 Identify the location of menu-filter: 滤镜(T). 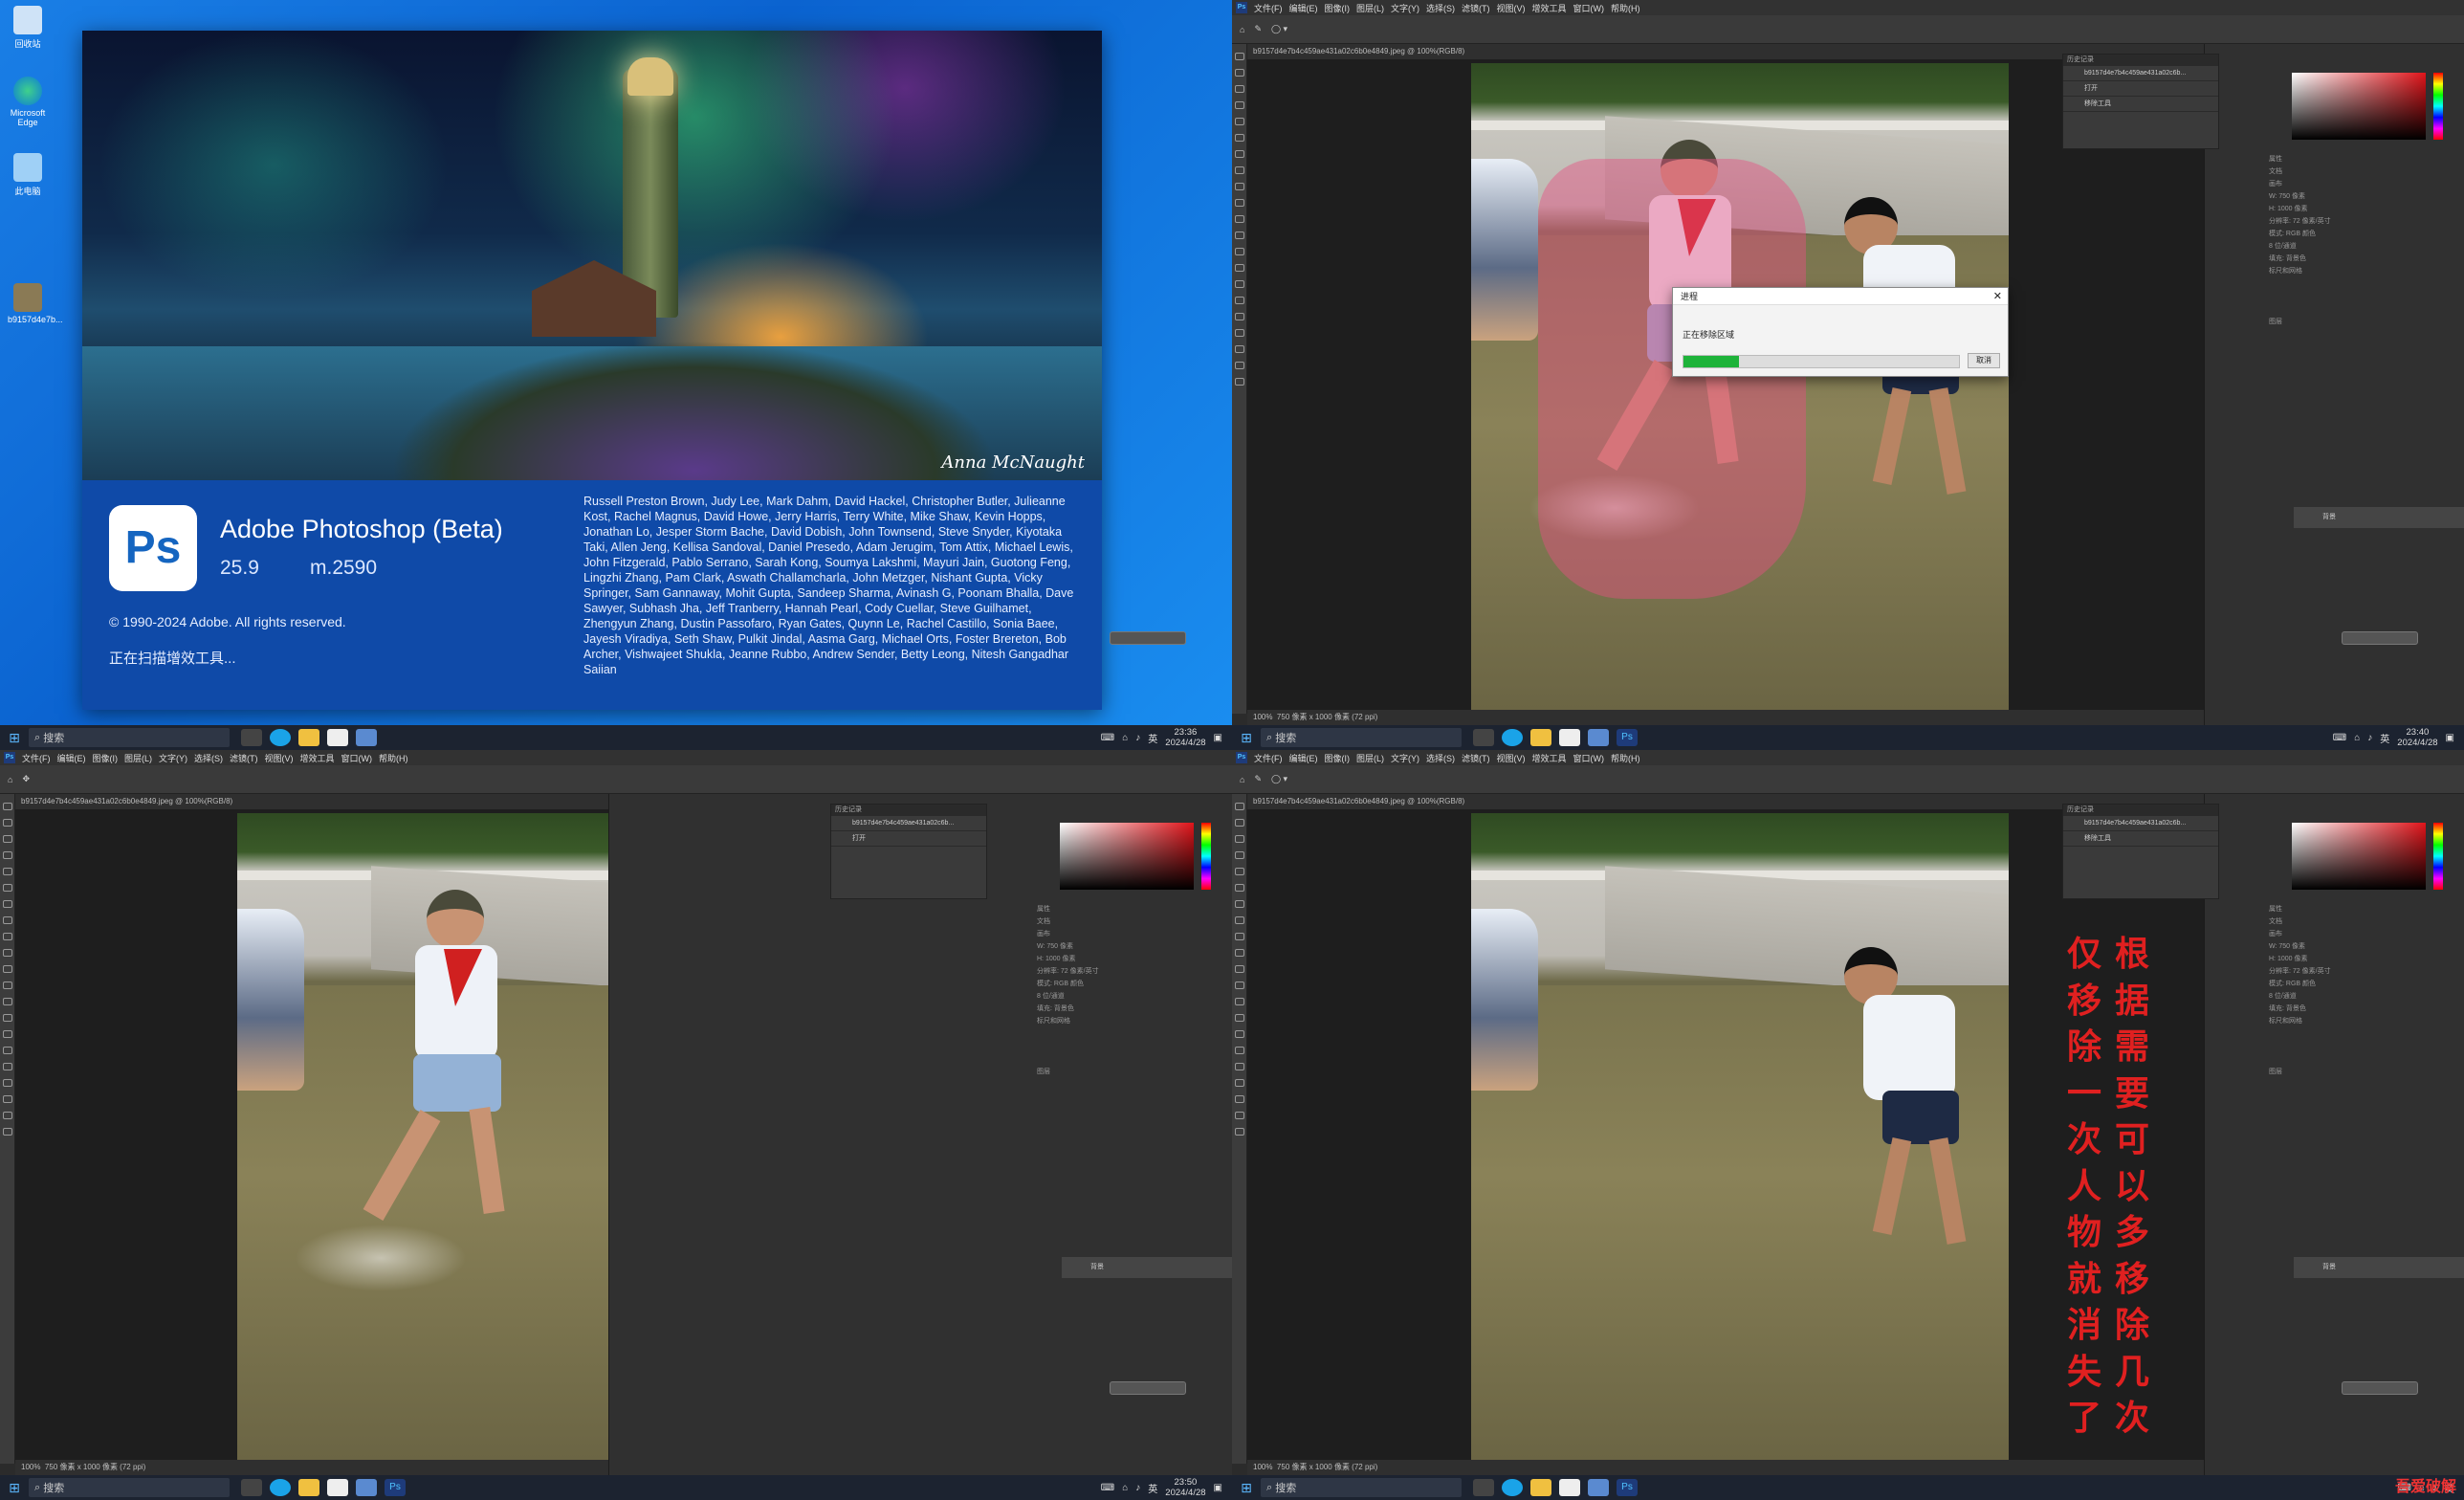
(1476, 758).